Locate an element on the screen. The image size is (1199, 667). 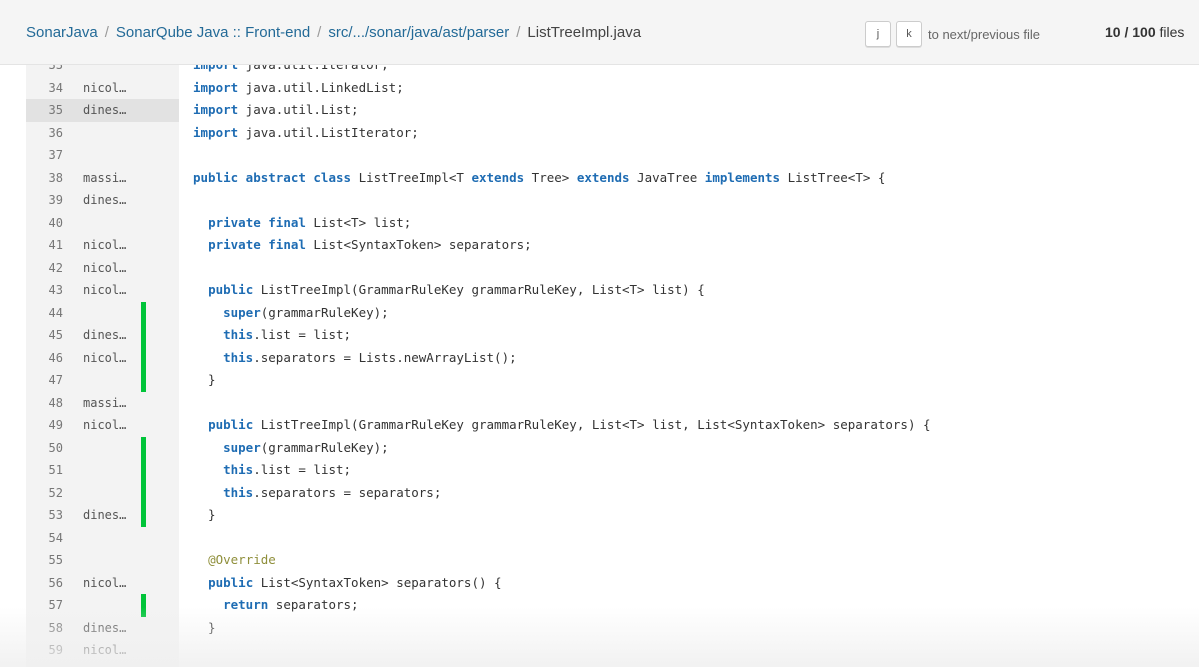
line-number: 57 is located at coordinates (44, 605).